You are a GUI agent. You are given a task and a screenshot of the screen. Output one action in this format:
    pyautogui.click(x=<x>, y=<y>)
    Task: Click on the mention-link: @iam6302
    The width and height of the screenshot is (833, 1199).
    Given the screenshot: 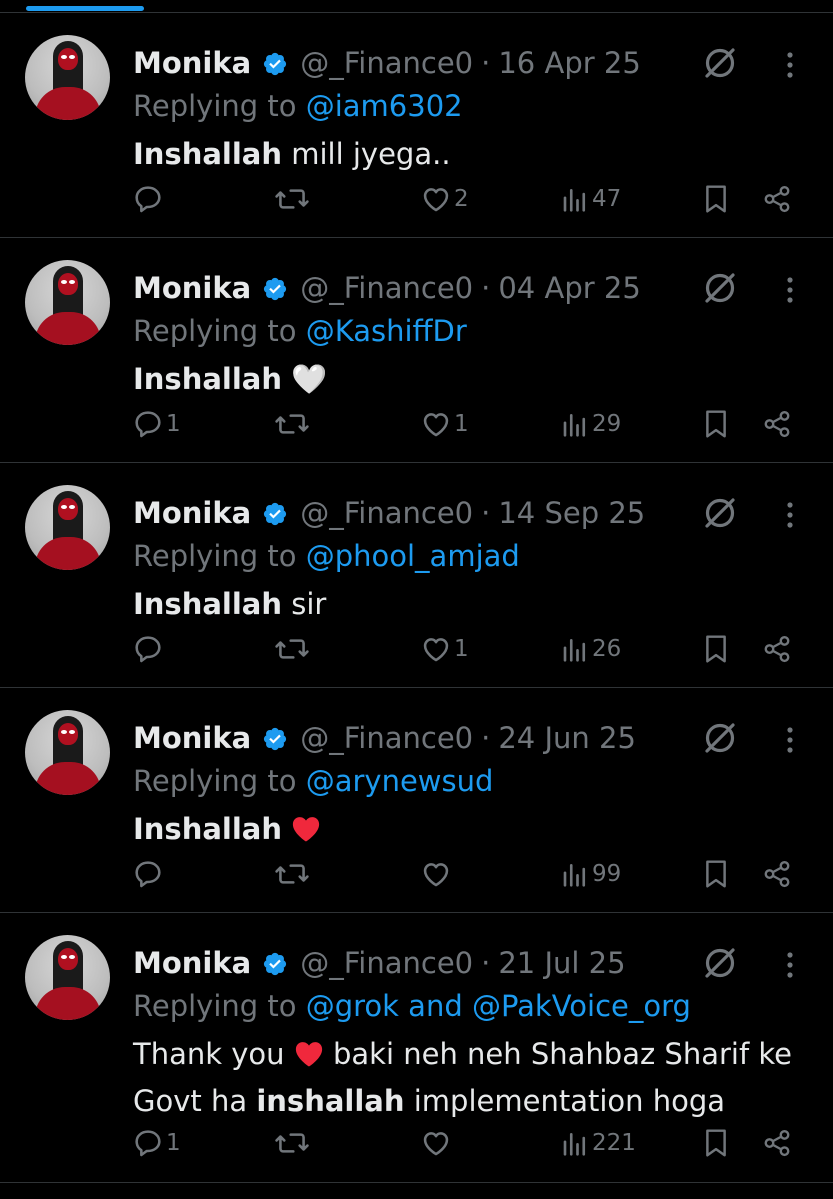 What is the action you would take?
    pyautogui.click(x=384, y=106)
    